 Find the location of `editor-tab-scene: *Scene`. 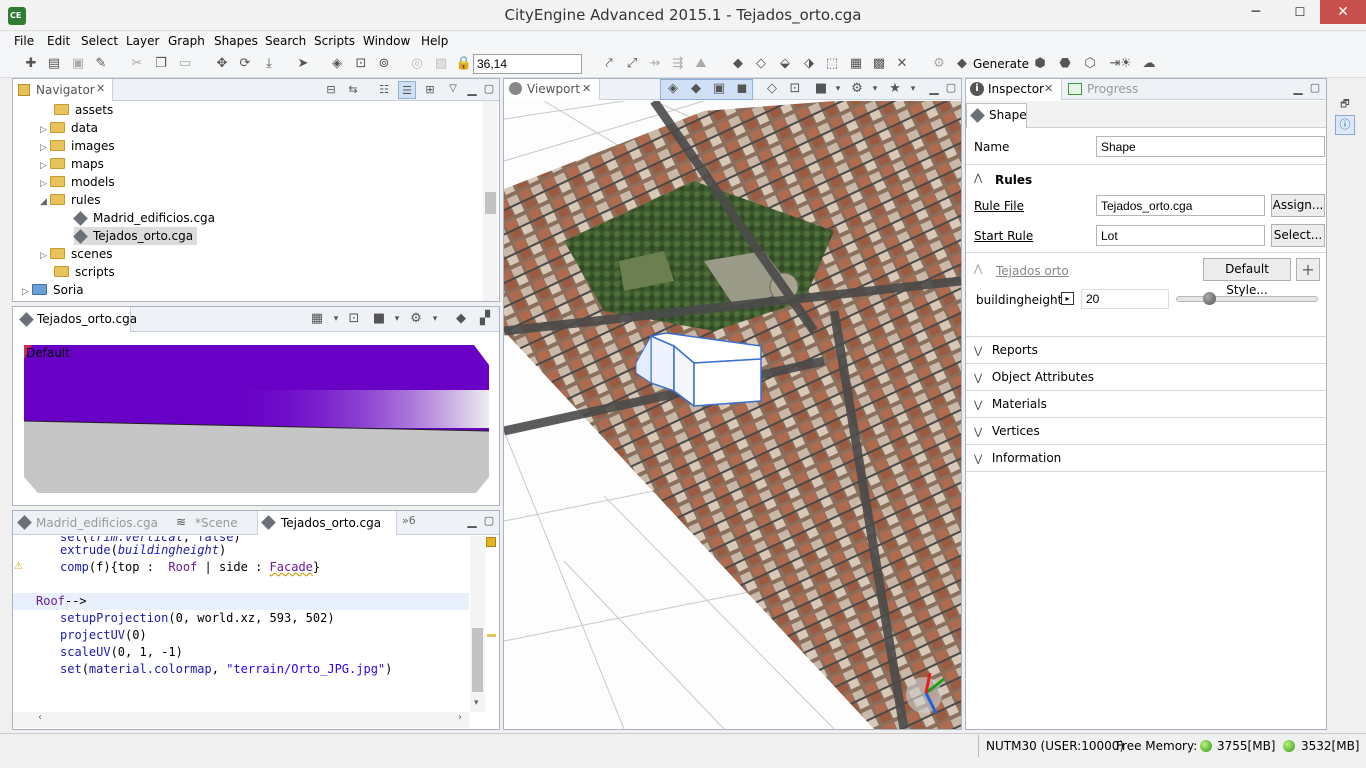

editor-tab-scene: *Scene is located at coordinates (216, 523).